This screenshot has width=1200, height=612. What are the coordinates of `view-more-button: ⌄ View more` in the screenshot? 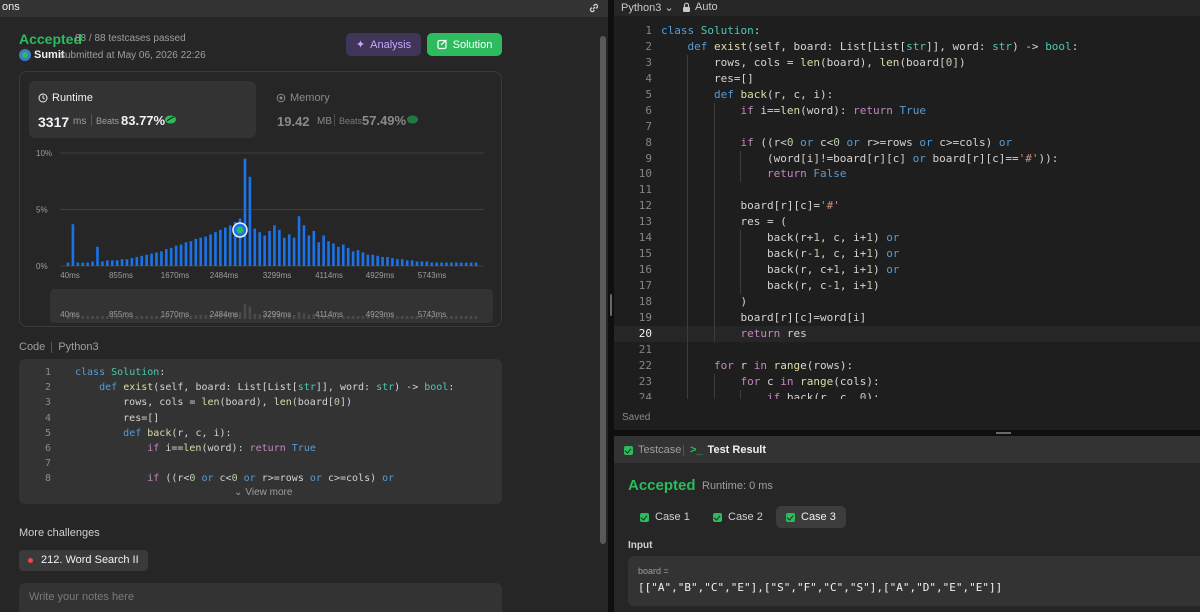 It's located at (263, 492).